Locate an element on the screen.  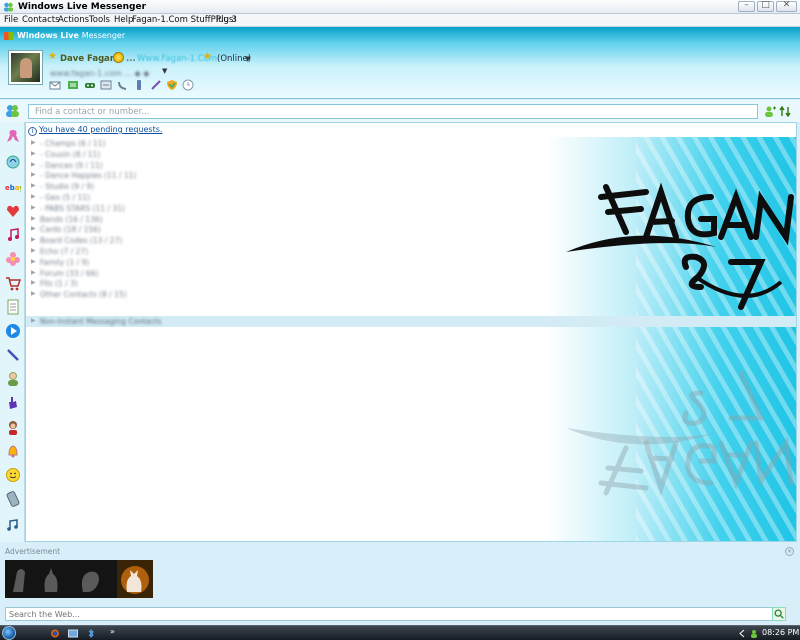
flower-icon is located at coordinates (13, 259).